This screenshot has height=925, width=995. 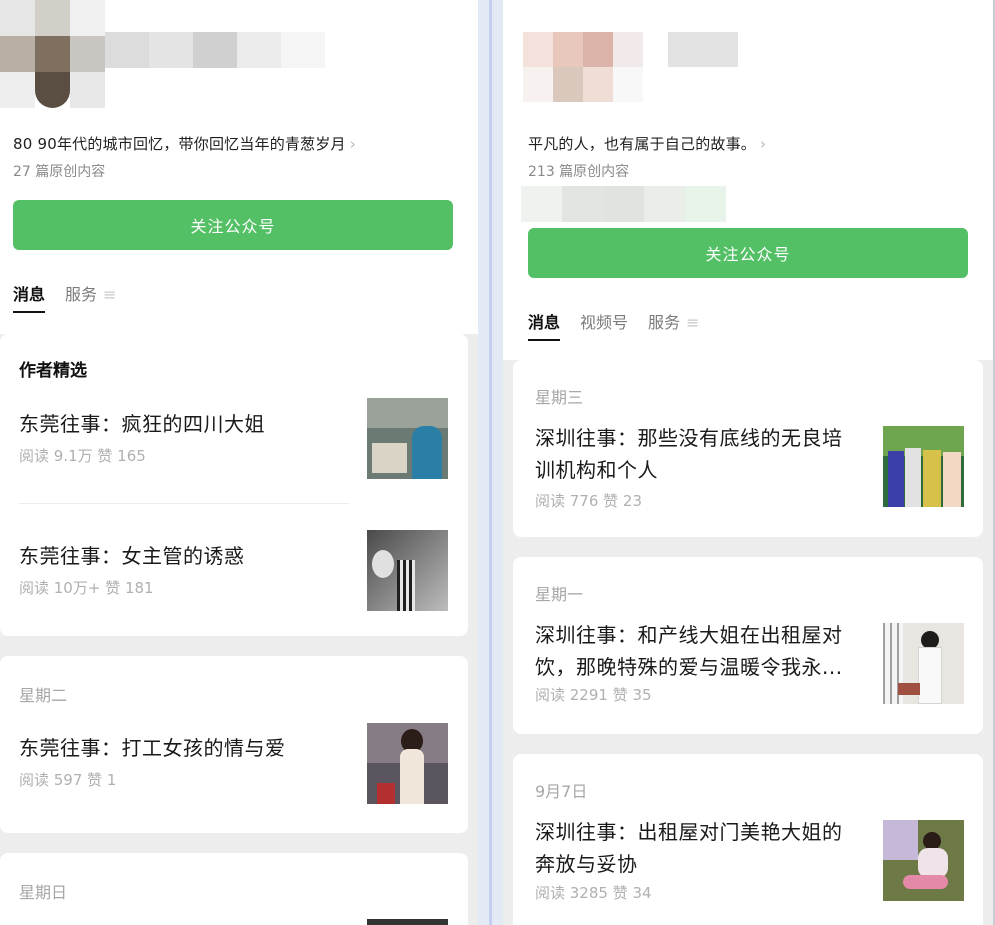 What do you see at coordinates (689, 832) in the screenshot?
I see `article-title-line: 深圳往事：出租屋对门美艳大姐的` at bounding box center [689, 832].